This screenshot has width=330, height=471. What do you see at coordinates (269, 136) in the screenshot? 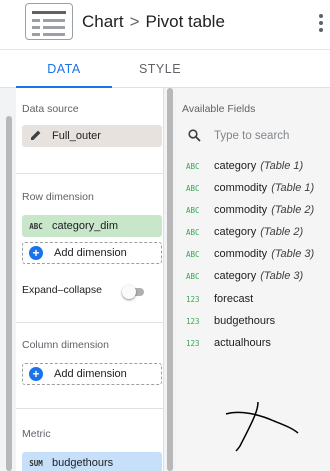
I see `field-search-input` at bounding box center [269, 136].